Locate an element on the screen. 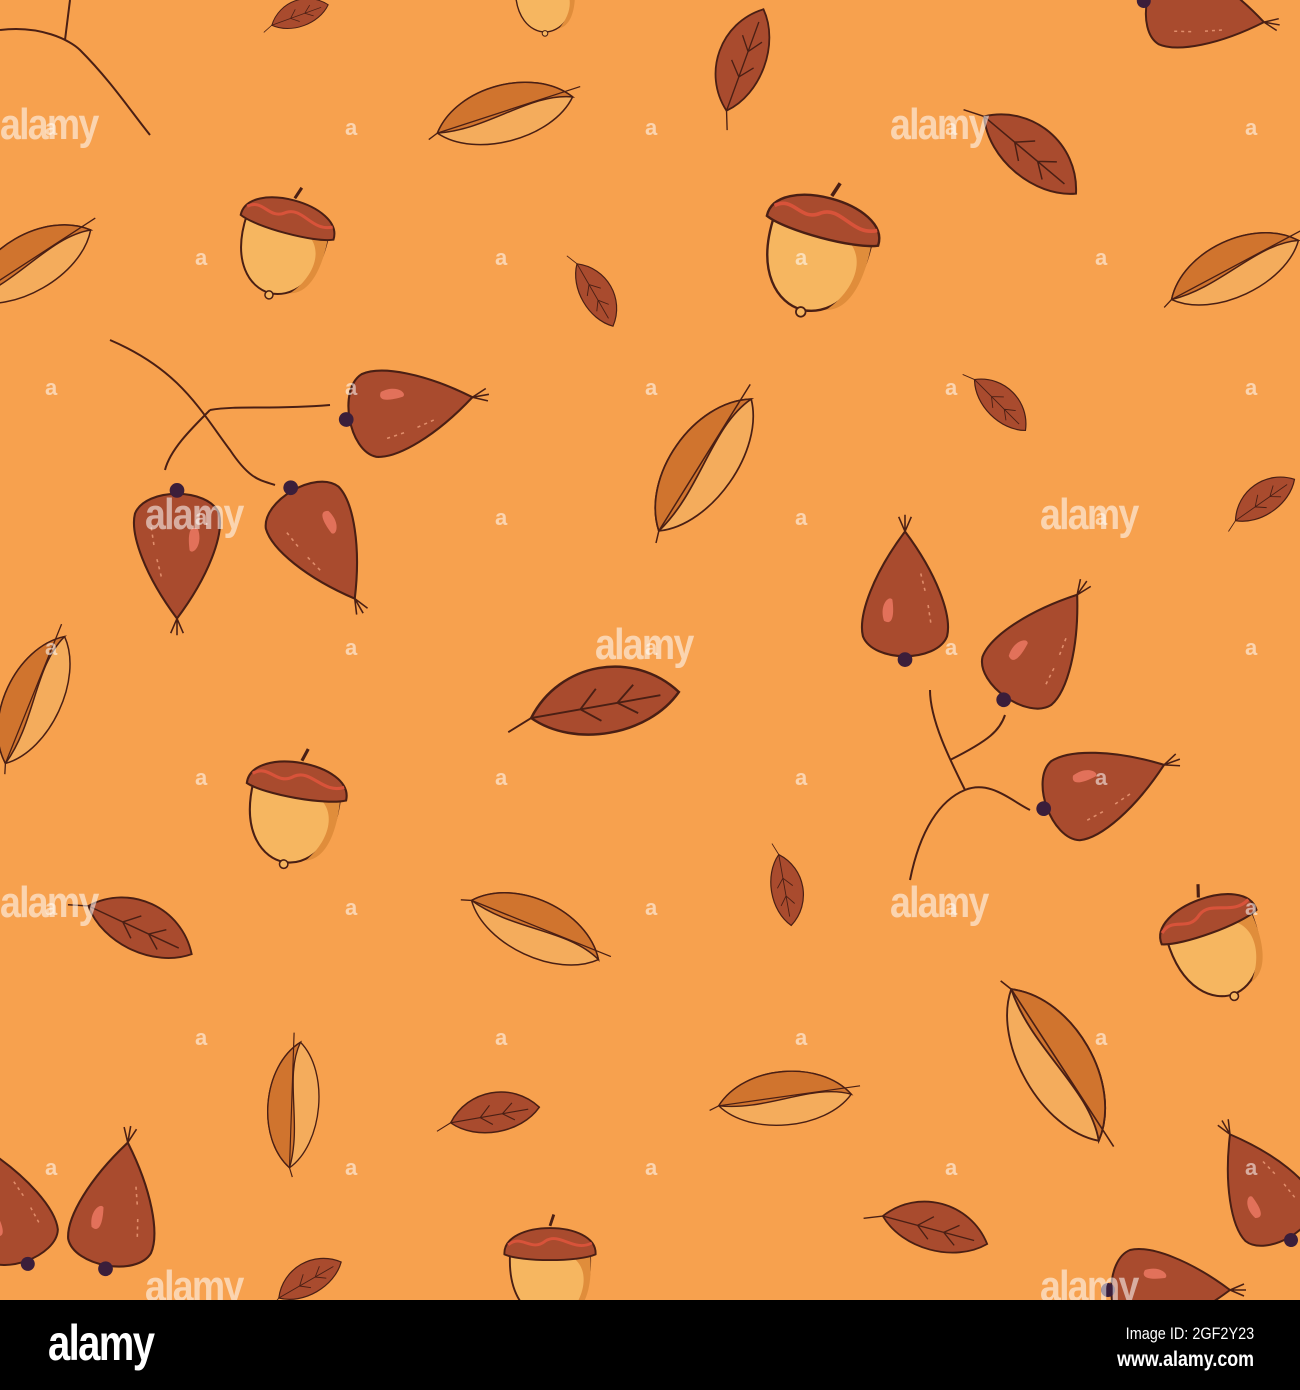 This screenshot has width=1300, height=1390. alamy-logo: alamy is located at coordinates (101, 1343).